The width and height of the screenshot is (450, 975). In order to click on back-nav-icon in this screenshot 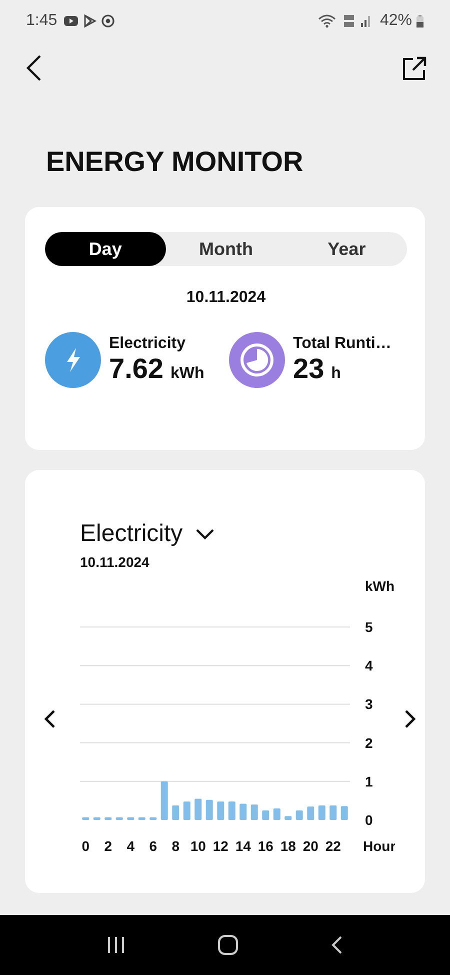, I will do `click(337, 945)`.